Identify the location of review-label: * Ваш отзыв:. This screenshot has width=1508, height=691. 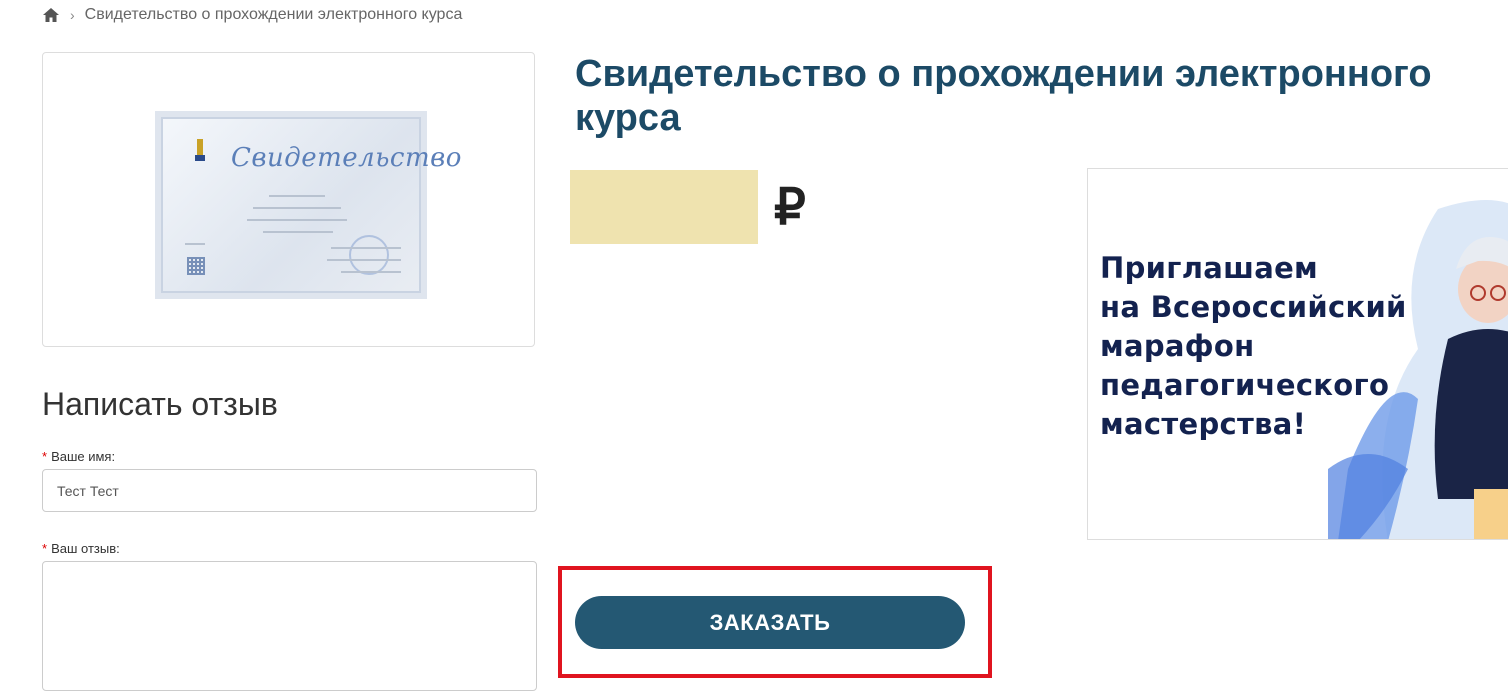
(81, 548).